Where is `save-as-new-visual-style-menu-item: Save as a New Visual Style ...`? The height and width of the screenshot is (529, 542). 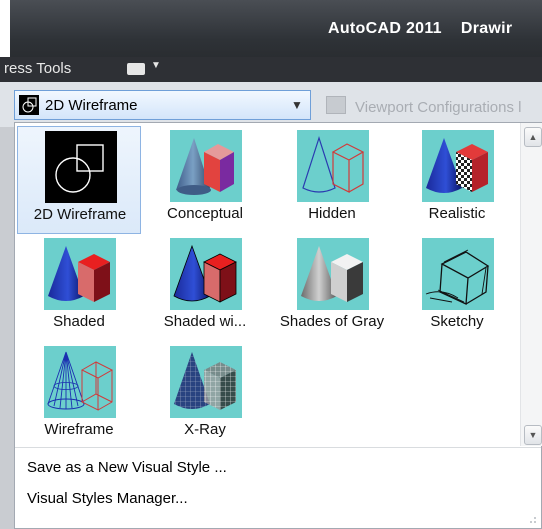 save-as-new-visual-style-menu-item: Save as a New Visual Style ... is located at coordinates (127, 467).